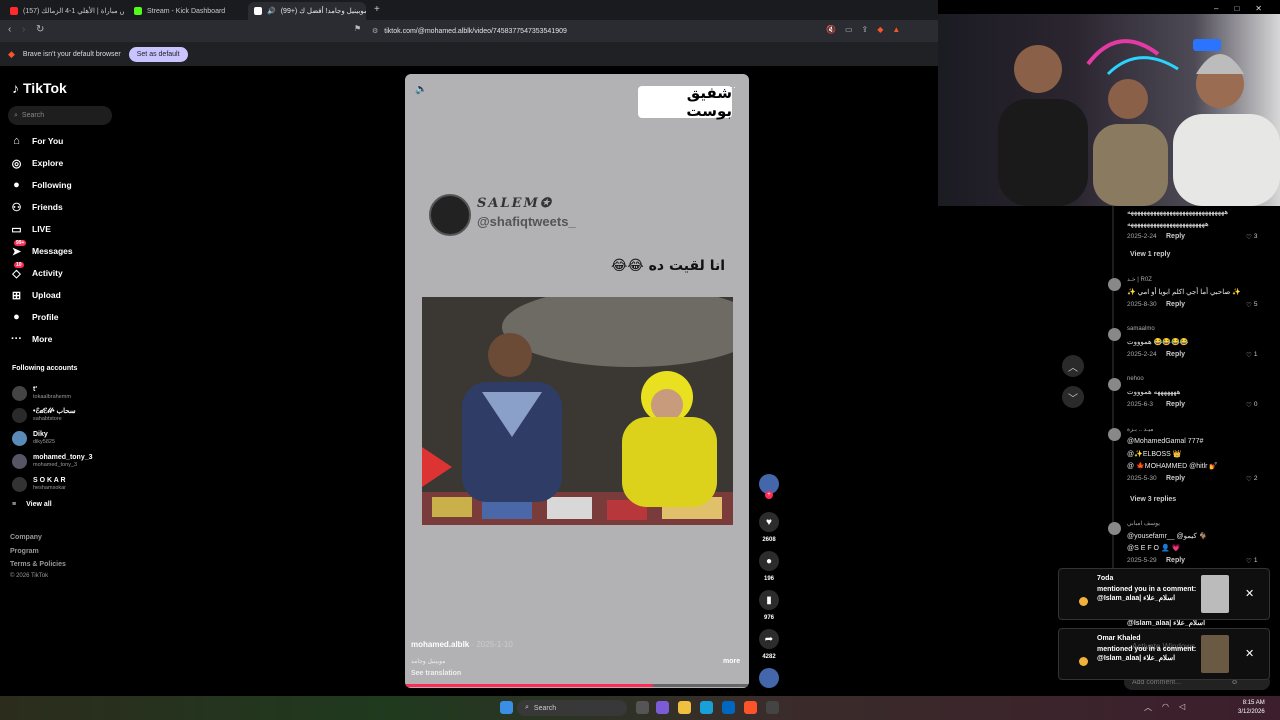 Image resolution: width=1280 pixels, height=720 pixels. What do you see at coordinates (769, 486) in the screenshot?
I see `creator-avatar-button: +` at bounding box center [769, 486].